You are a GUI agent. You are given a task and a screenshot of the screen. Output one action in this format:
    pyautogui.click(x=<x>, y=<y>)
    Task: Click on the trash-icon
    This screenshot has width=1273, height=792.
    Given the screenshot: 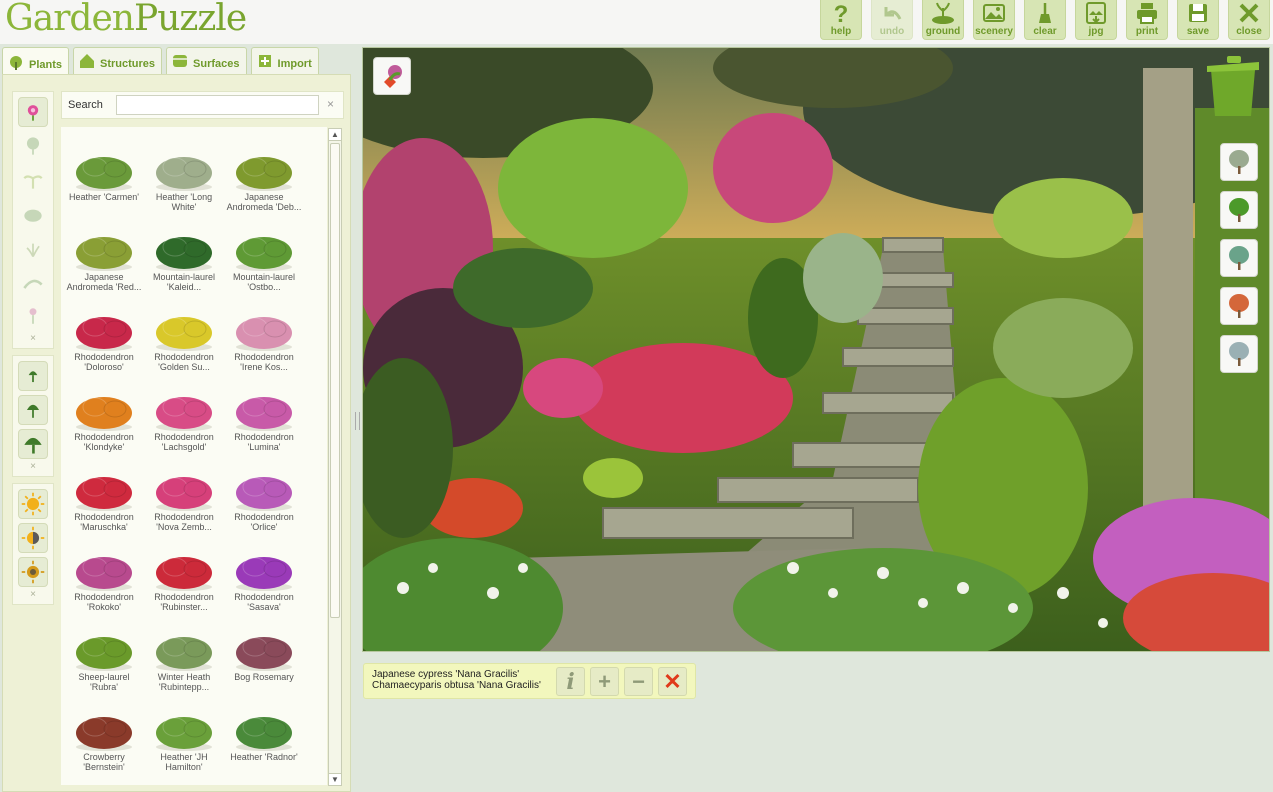 What is the action you would take?
    pyautogui.click(x=1233, y=87)
    